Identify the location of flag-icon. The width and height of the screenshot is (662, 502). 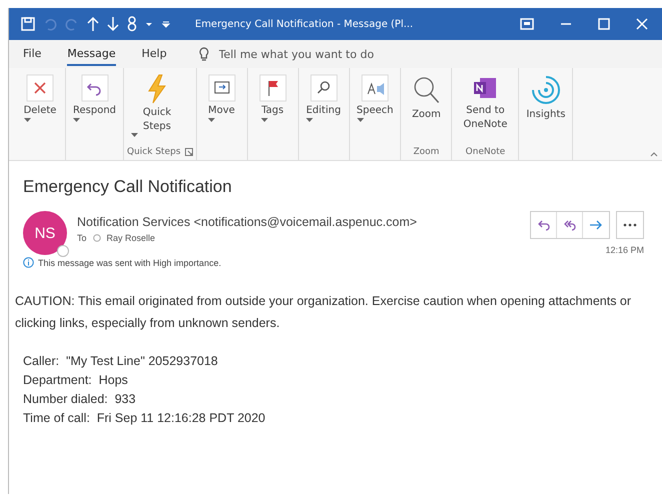
(272, 88).